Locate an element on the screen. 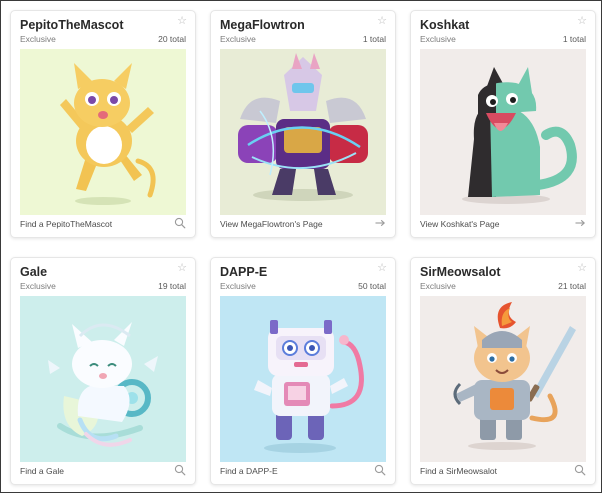  card-title: Koshkat is located at coordinates (445, 25).